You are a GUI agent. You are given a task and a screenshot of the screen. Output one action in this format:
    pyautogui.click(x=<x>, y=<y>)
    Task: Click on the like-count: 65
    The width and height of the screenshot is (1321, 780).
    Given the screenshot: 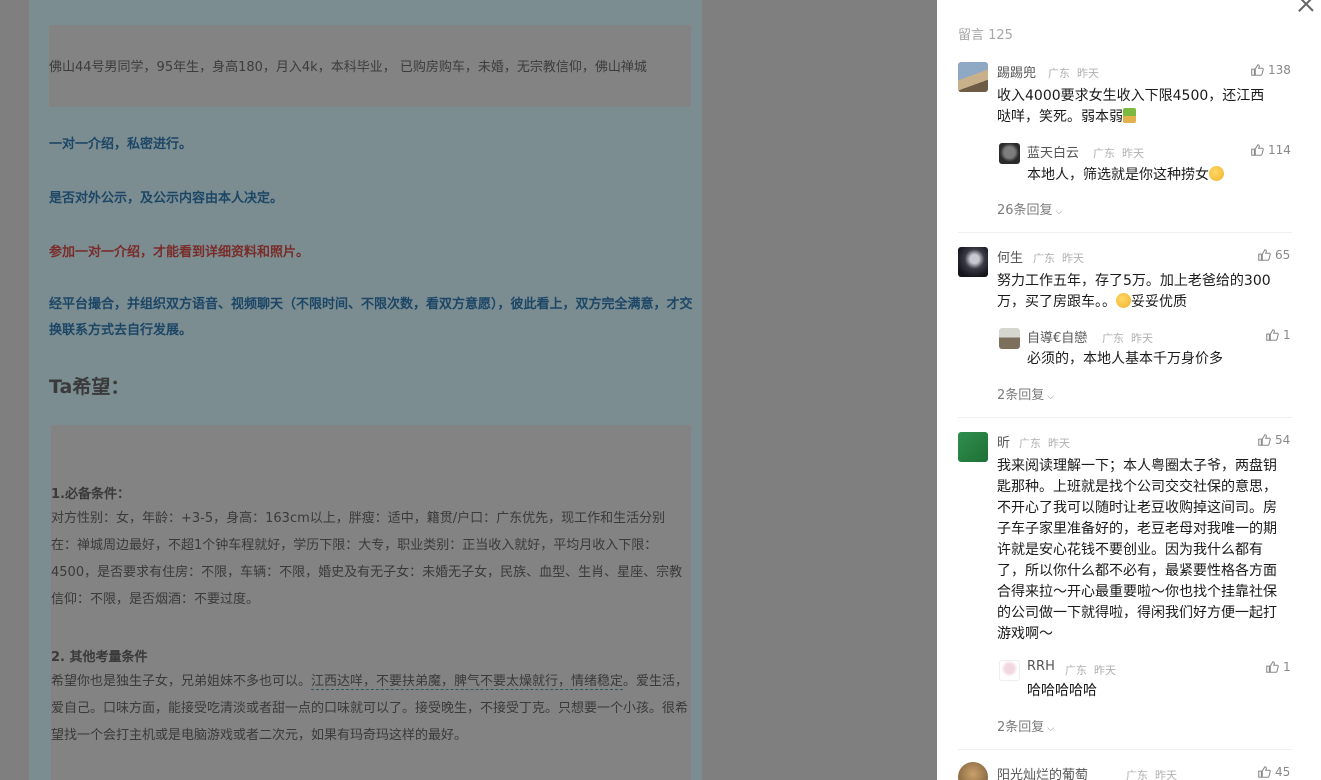 What is the action you would take?
    pyautogui.click(x=1283, y=255)
    